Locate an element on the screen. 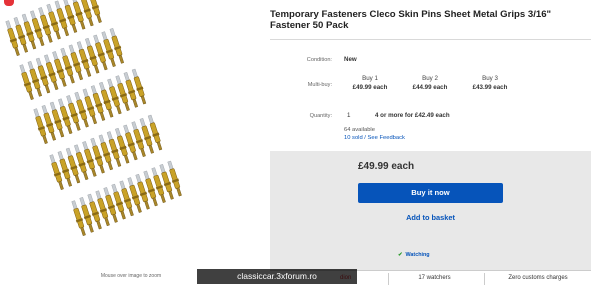 This screenshot has width=591, height=285. watermark: classiccar.3xforum.ro is located at coordinates (277, 276).